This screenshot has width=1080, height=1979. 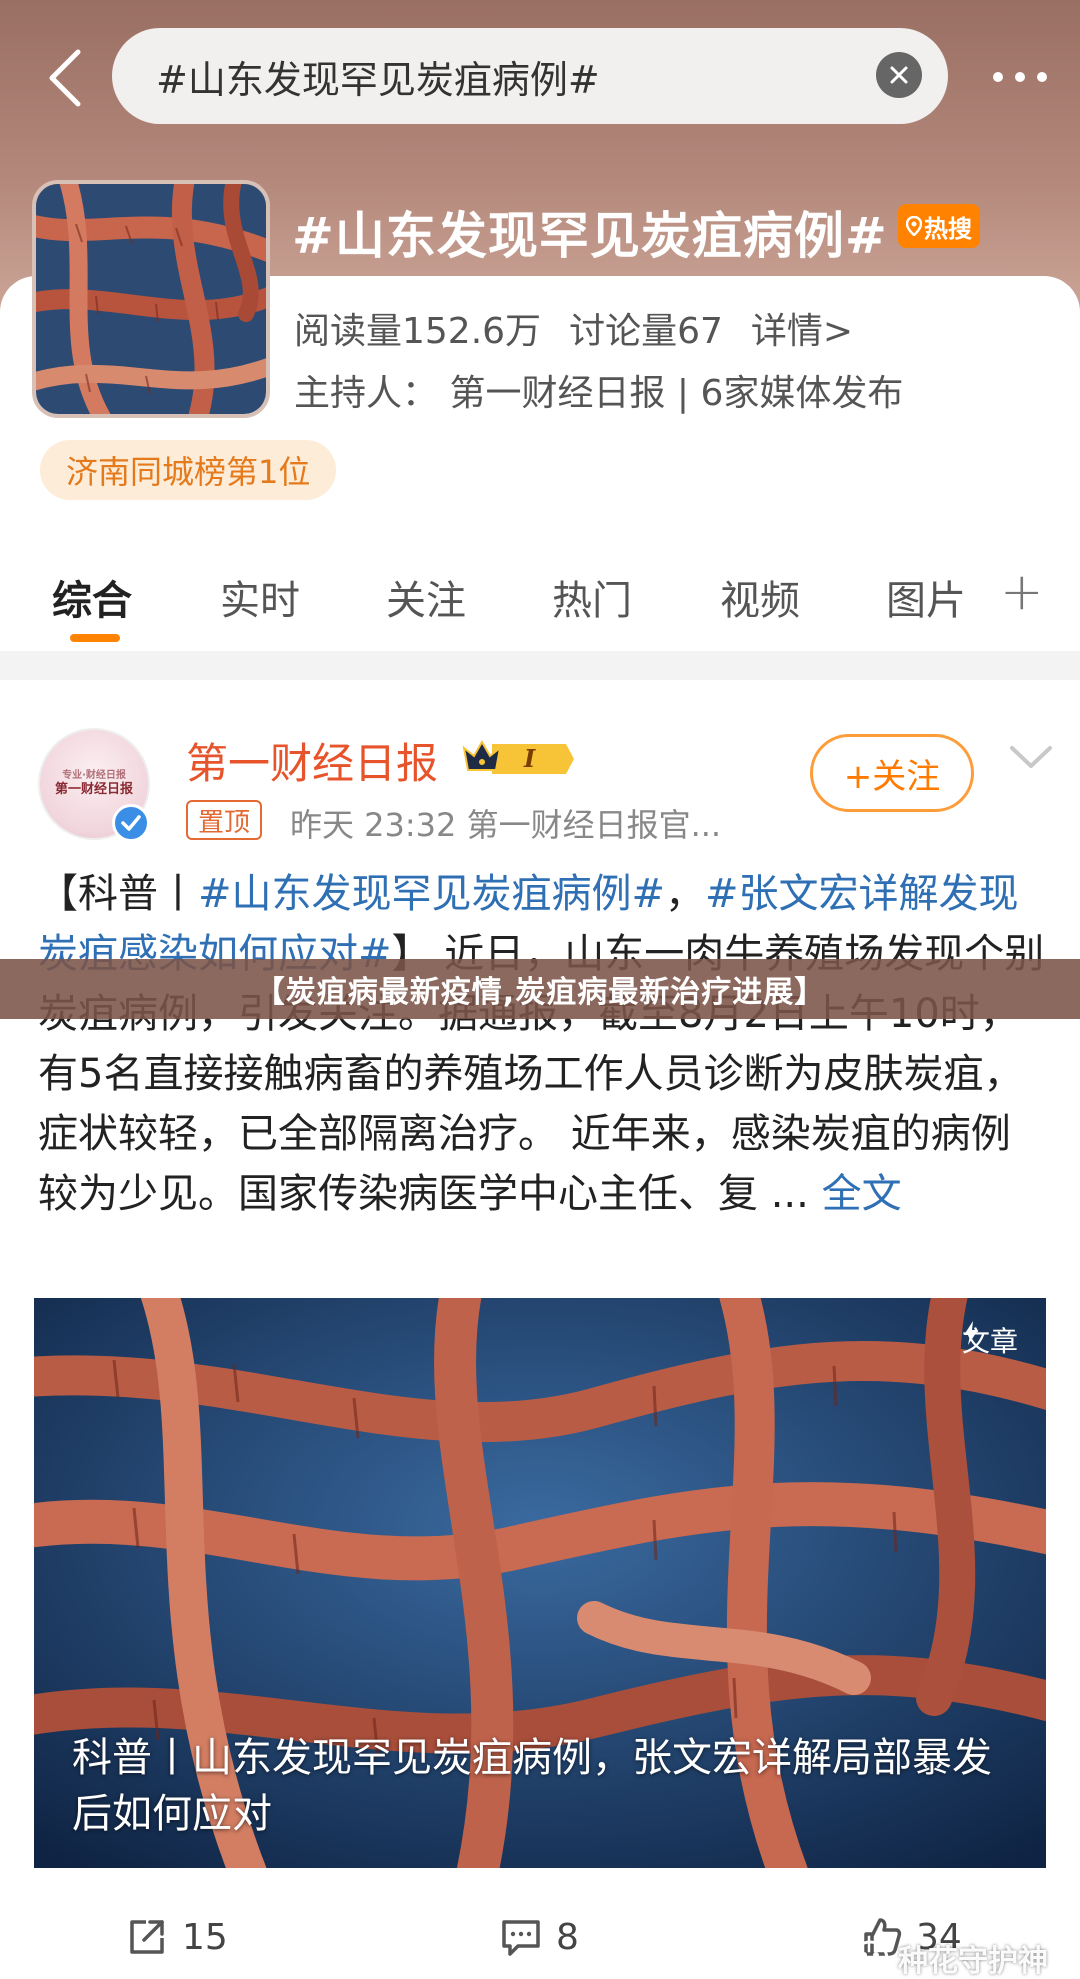 I want to click on details-link: 详情>, so click(x=802, y=328).